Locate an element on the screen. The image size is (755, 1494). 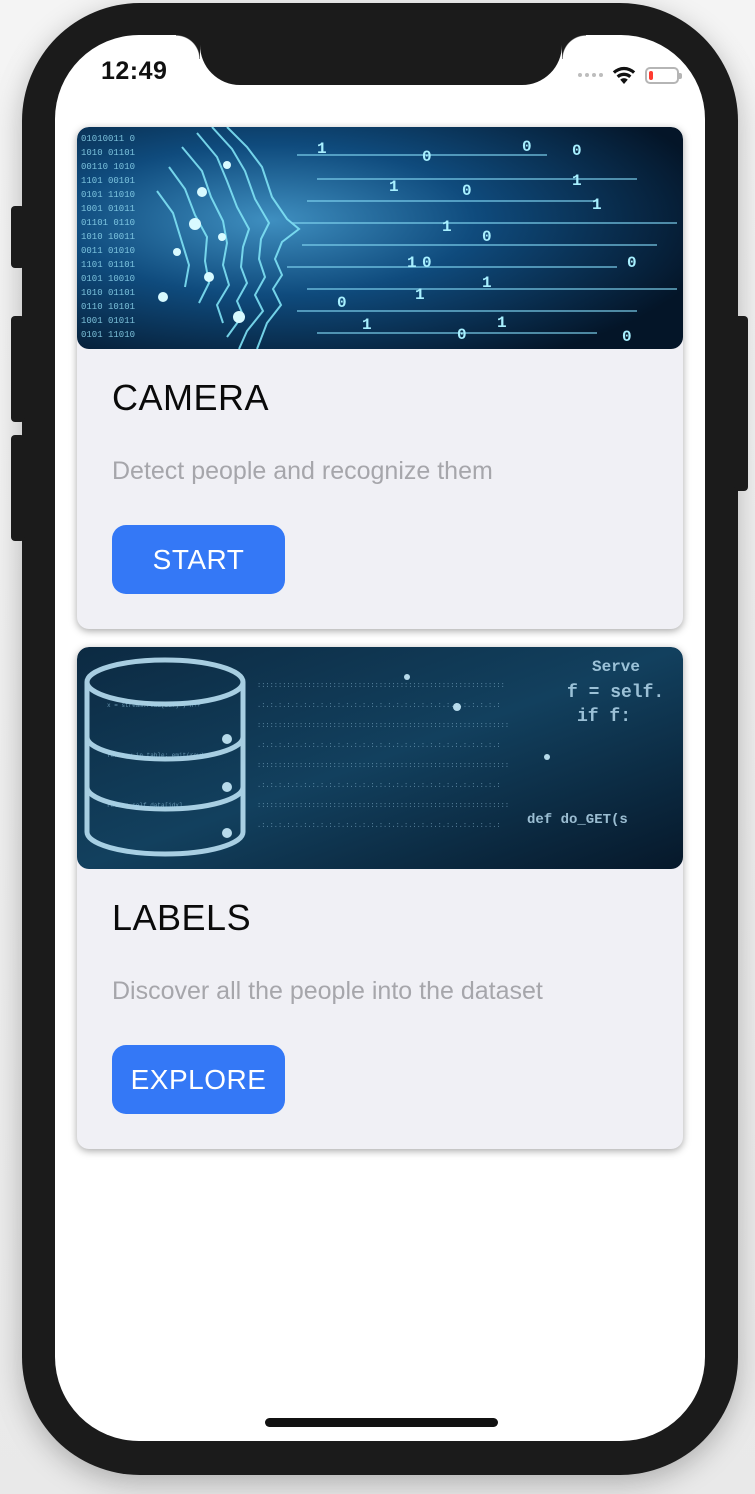
svg-text: 01101 0110 is located at coordinates (108, 223).